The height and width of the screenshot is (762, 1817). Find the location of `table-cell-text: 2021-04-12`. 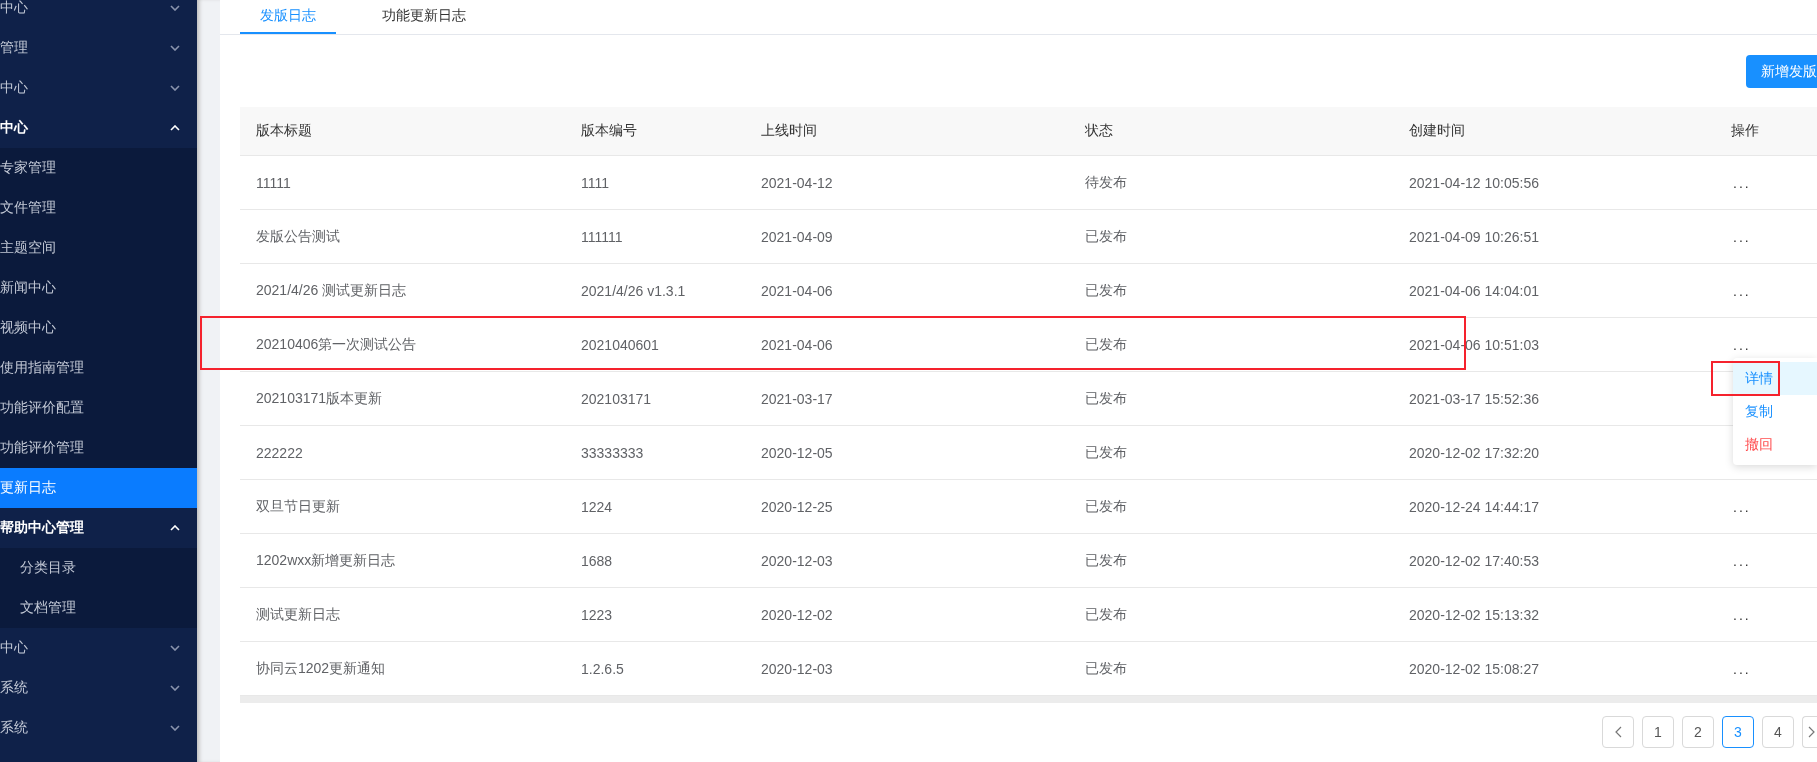

table-cell-text: 2021-04-12 is located at coordinates (797, 182).